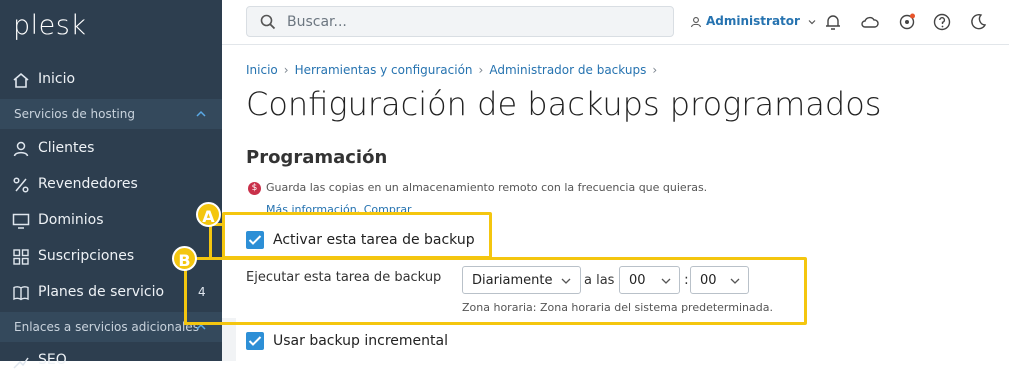 The image size is (1009, 378). I want to click on user-menu: Administrator, so click(755, 21).